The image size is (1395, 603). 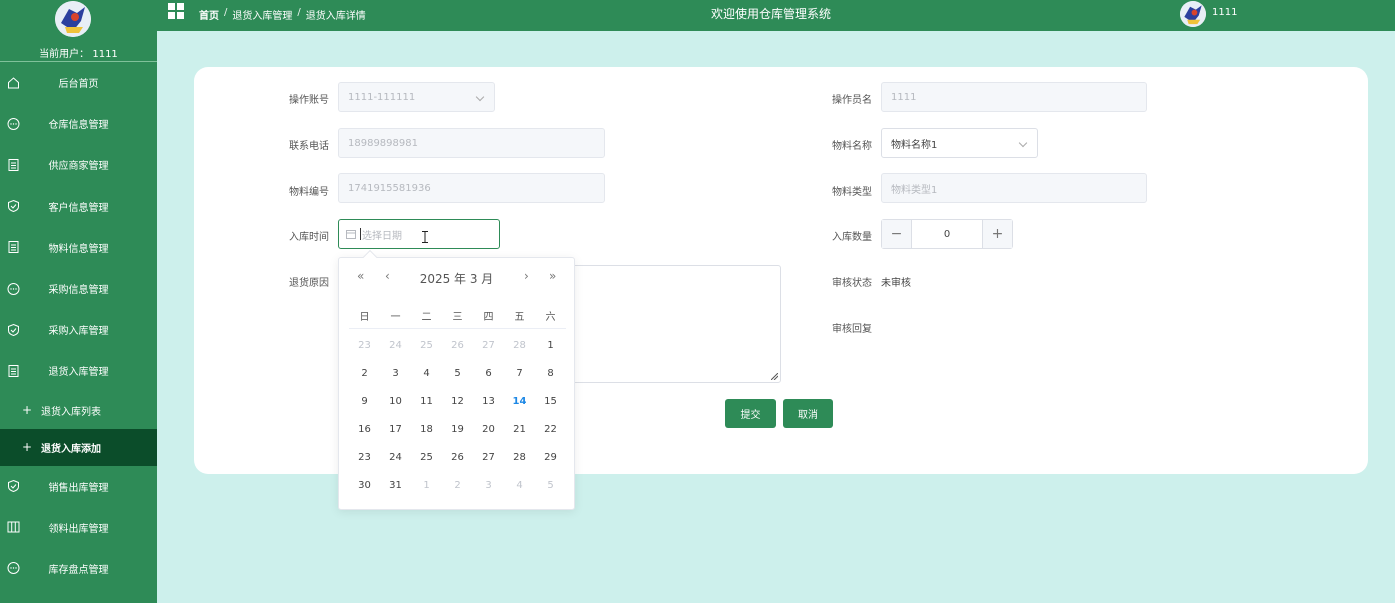 What do you see at coordinates (395, 485) in the screenshot?
I see `calendar-day: 31` at bounding box center [395, 485].